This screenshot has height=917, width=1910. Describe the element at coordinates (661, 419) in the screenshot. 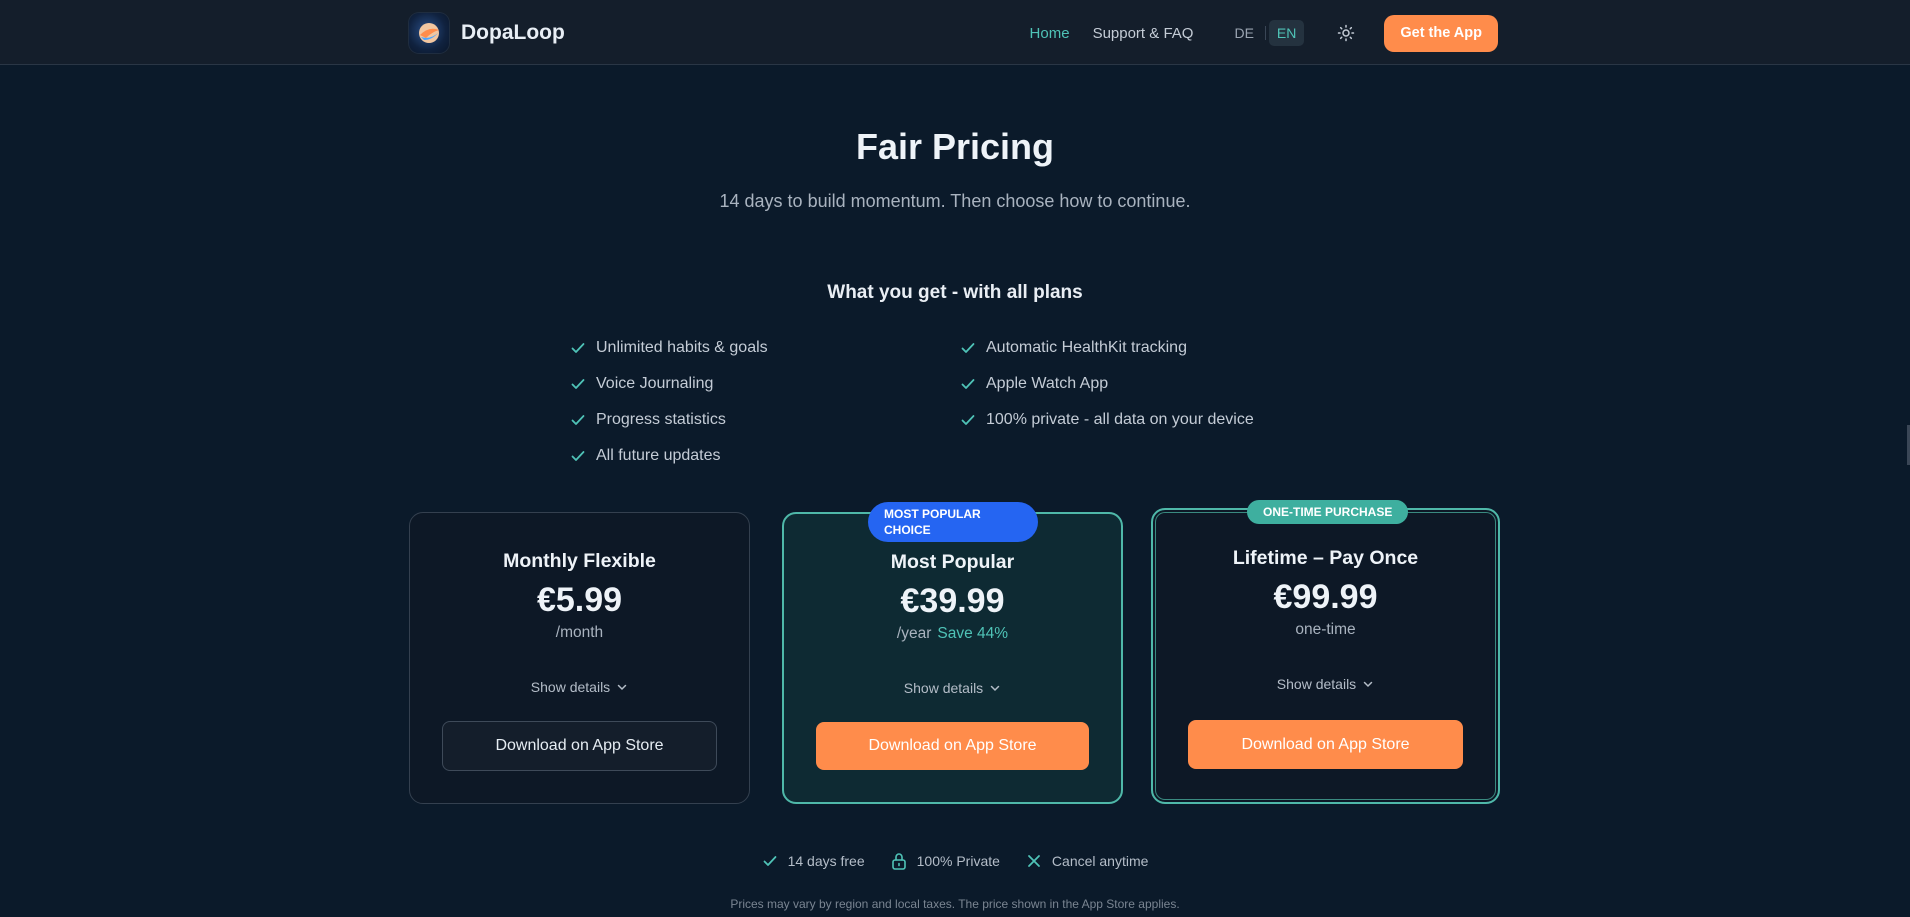

I see `feature-label: Progress statistics` at that location.